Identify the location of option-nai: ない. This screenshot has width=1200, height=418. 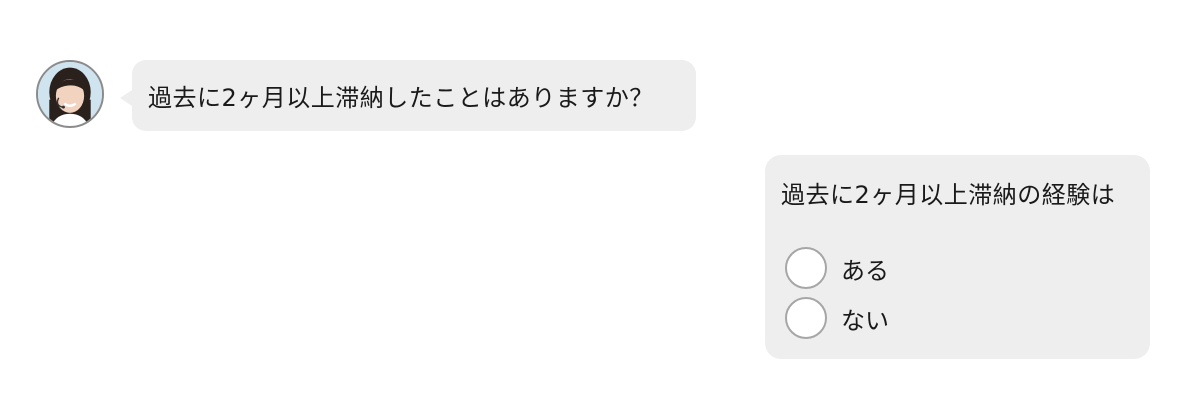
(837, 318).